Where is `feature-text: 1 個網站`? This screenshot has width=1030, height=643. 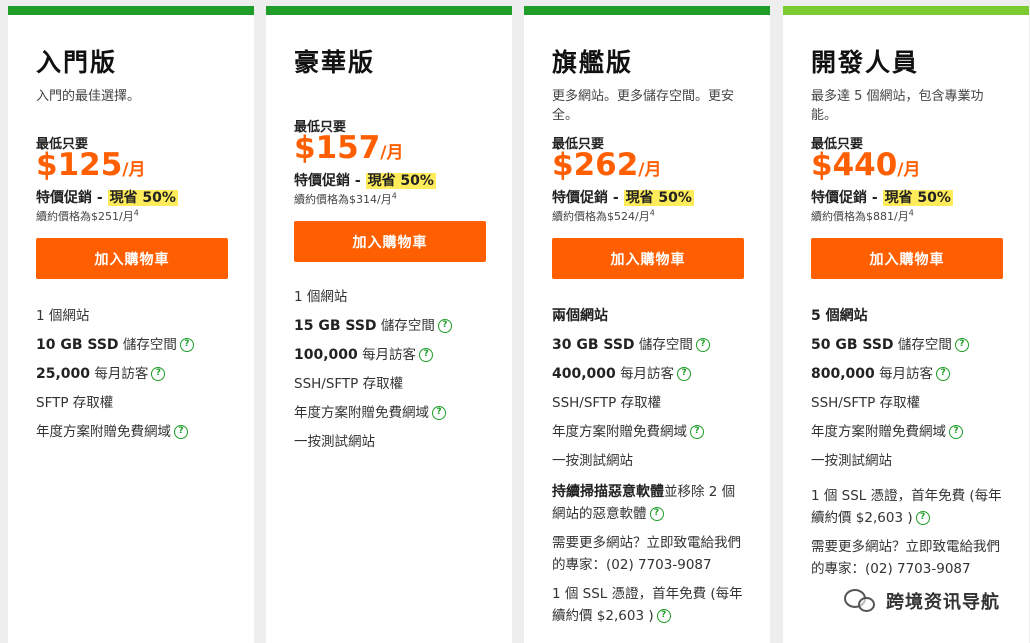 feature-text: 1 個網站 is located at coordinates (63, 316).